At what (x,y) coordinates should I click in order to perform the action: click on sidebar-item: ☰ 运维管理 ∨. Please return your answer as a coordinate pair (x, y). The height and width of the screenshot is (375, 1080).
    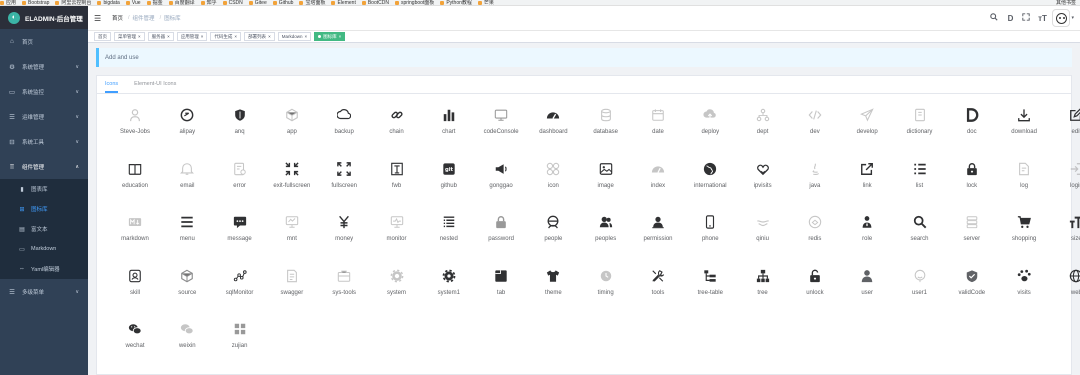
    Looking at the image, I should click on (44, 116).